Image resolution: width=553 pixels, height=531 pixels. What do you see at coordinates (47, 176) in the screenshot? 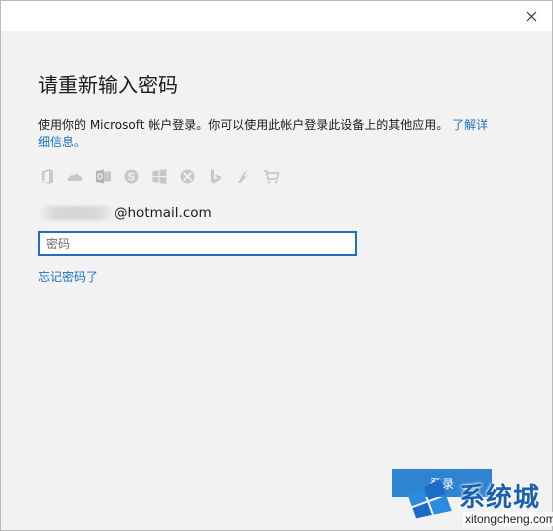
I see `office-icon` at bounding box center [47, 176].